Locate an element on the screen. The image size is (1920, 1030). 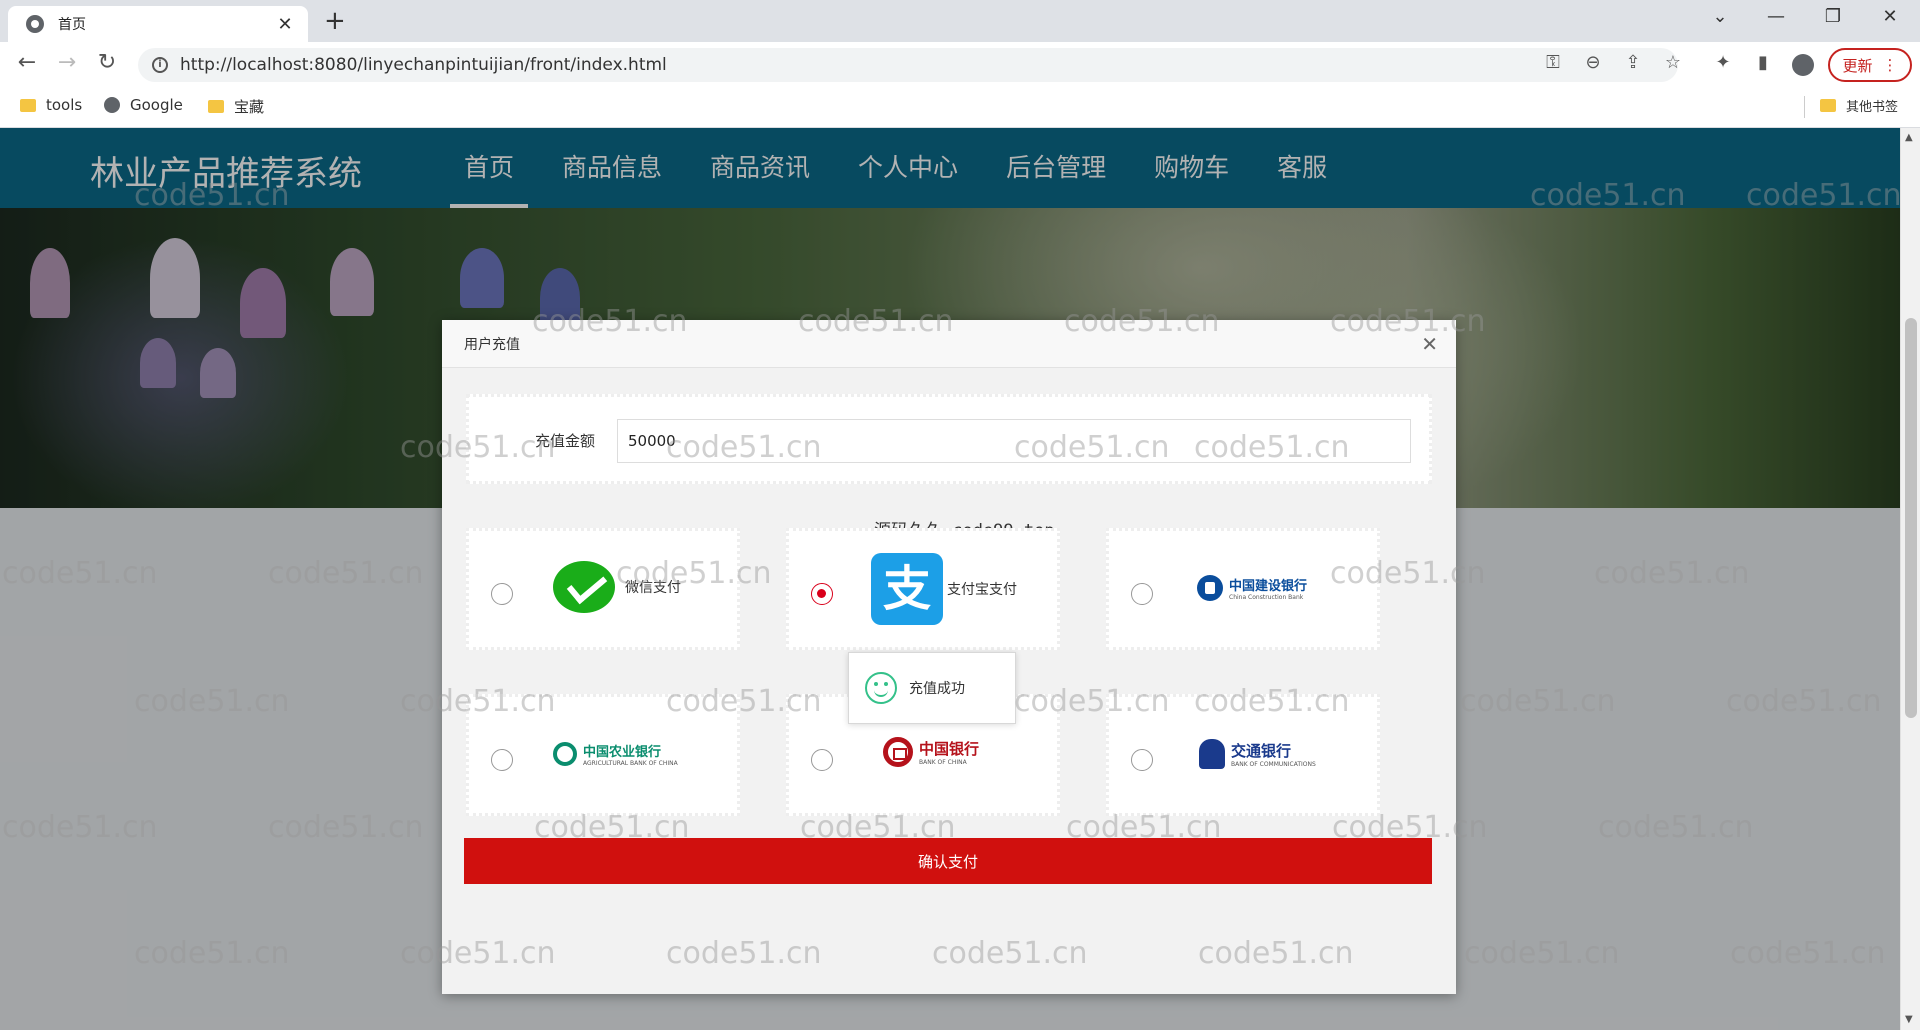
boc-icon is located at coordinates (898, 752).